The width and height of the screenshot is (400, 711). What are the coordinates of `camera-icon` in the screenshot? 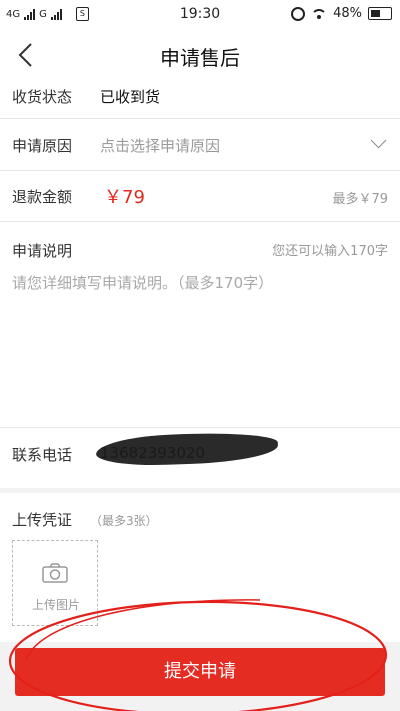 It's located at (55, 573).